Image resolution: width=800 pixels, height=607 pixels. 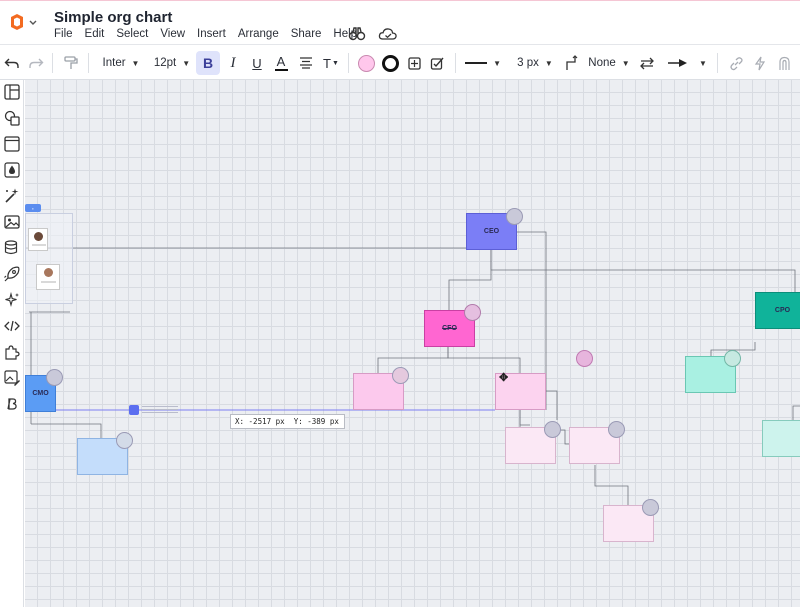 I want to click on plugin-puzzle-icon, so click(x=12, y=352).